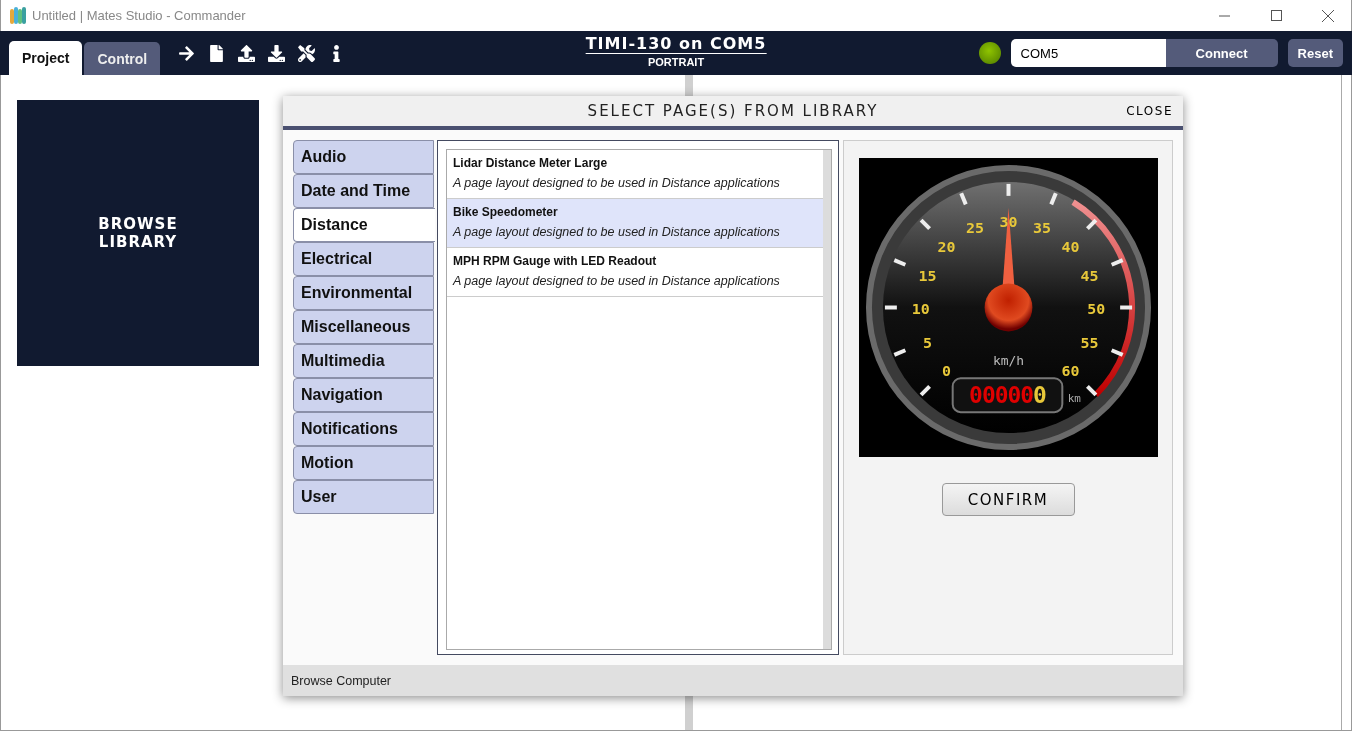  I want to click on category-tab: Miscellaneous, so click(363, 327).